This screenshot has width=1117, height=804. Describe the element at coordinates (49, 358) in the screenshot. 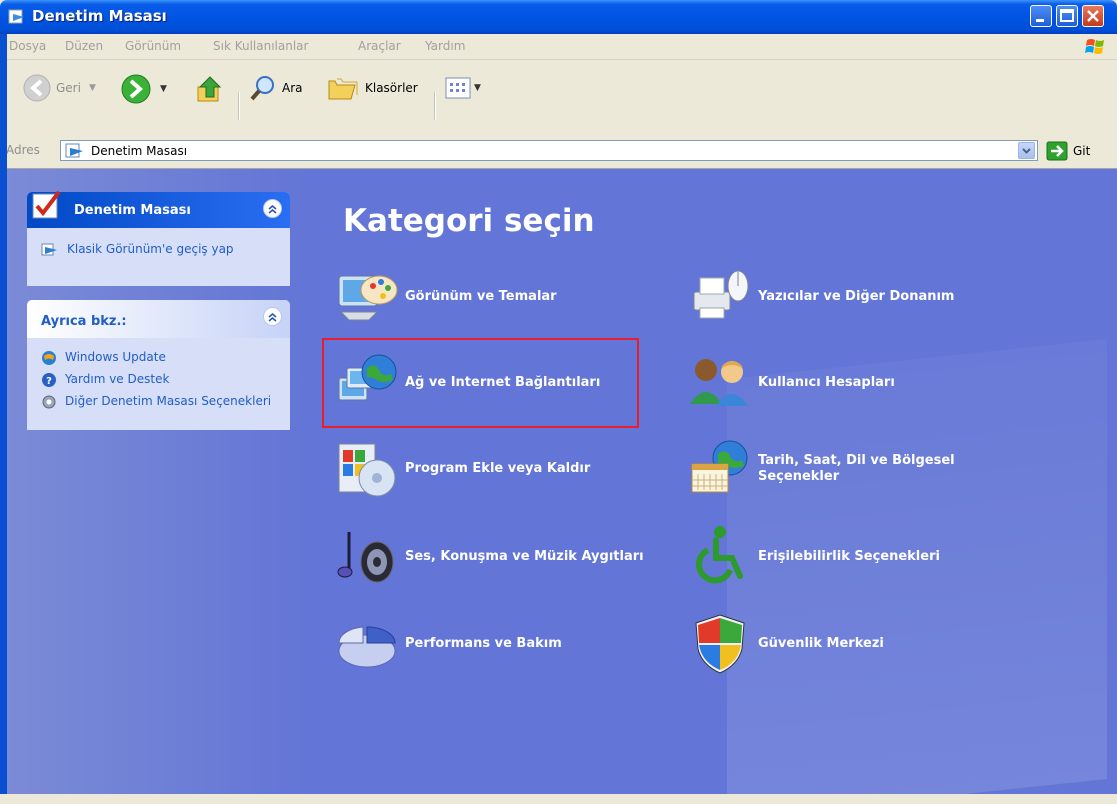

I see `windows-update-icon` at that location.